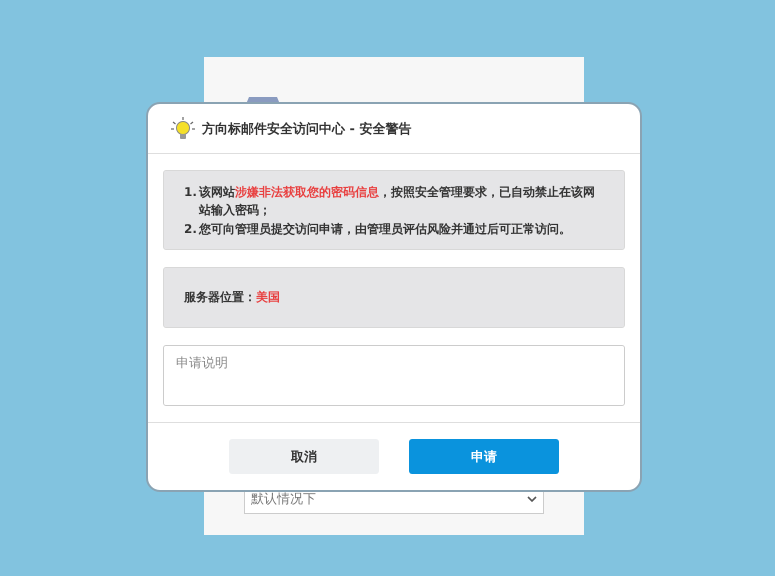 The image size is (775, 576). Describe the element at coordinates (191, 229) in the screenshot. I see `list-number: 2.` at that location.